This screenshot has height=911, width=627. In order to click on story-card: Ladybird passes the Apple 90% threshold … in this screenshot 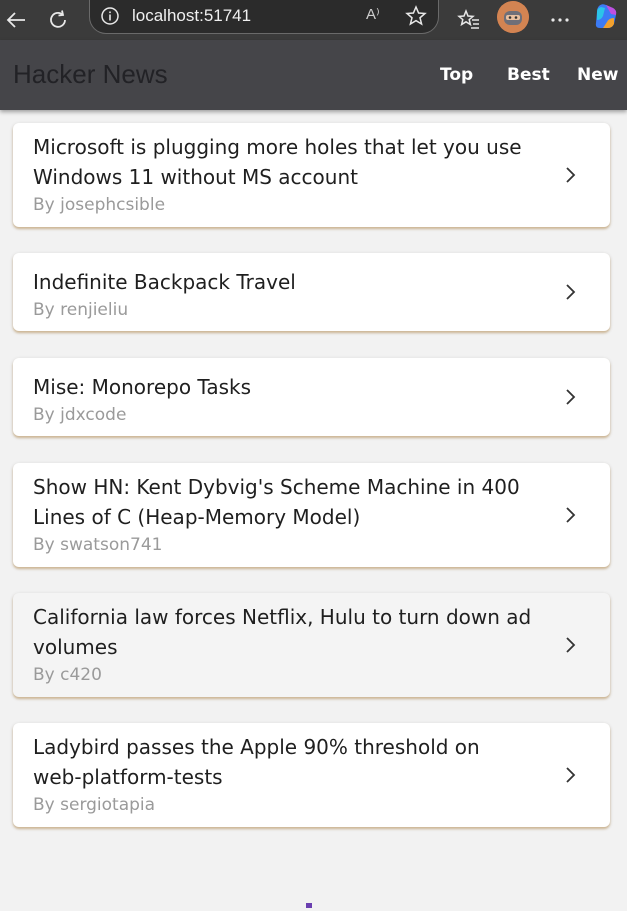, I will do `click(311, 775)`.